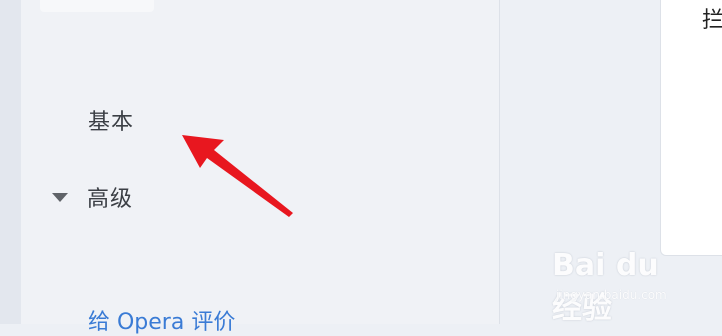 Image resolution: width=722 pixels, height=336 pixels. Describe the element at coordinates (161, 320) in the screenshot. I see `rate-opera-link: 给 Opera 评价` at that location.